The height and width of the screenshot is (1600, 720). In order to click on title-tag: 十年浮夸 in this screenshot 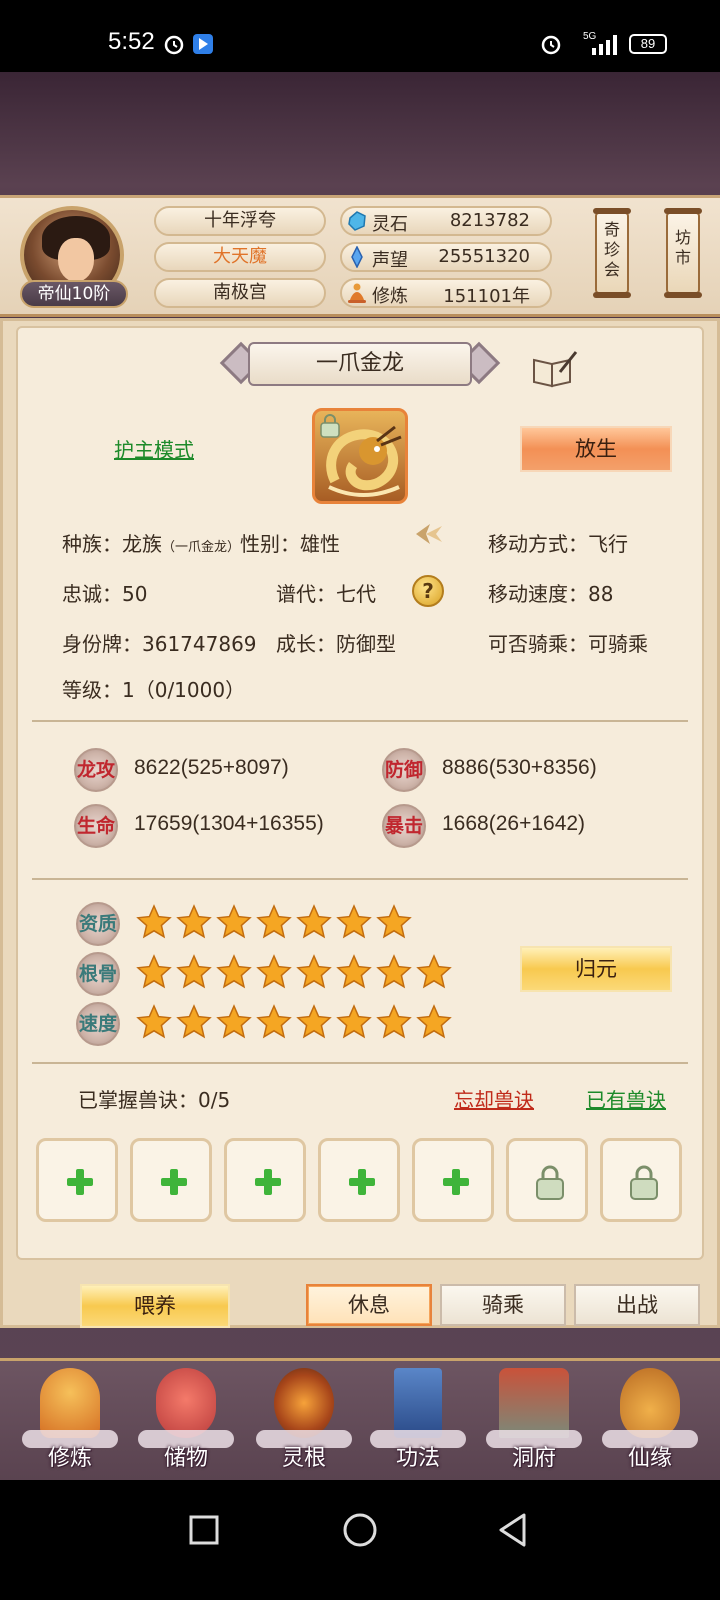, I will do `click(240, 221)`.